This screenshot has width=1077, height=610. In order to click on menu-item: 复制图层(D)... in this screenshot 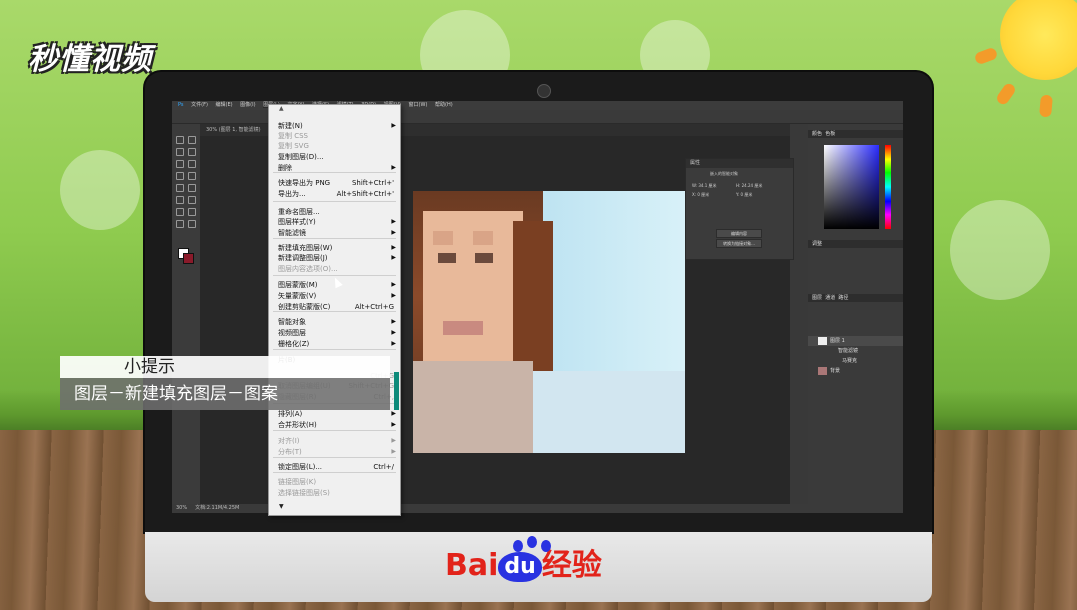, I will do `click(334, 157)`.